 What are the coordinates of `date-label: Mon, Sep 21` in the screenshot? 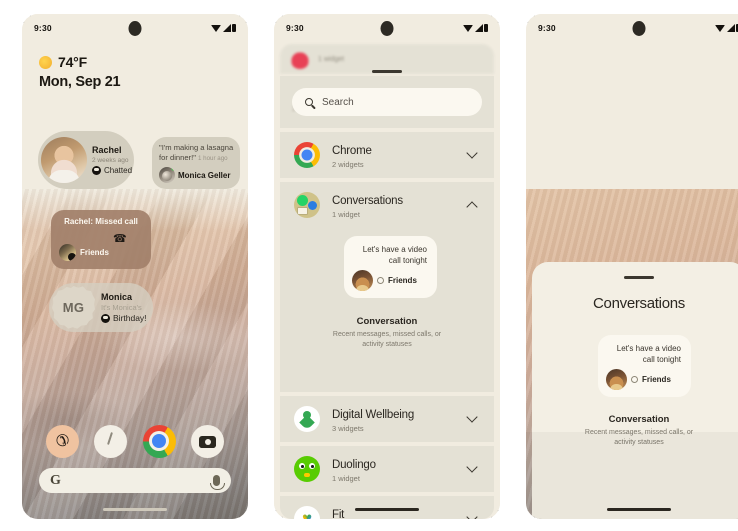 It's located at (80, 82).